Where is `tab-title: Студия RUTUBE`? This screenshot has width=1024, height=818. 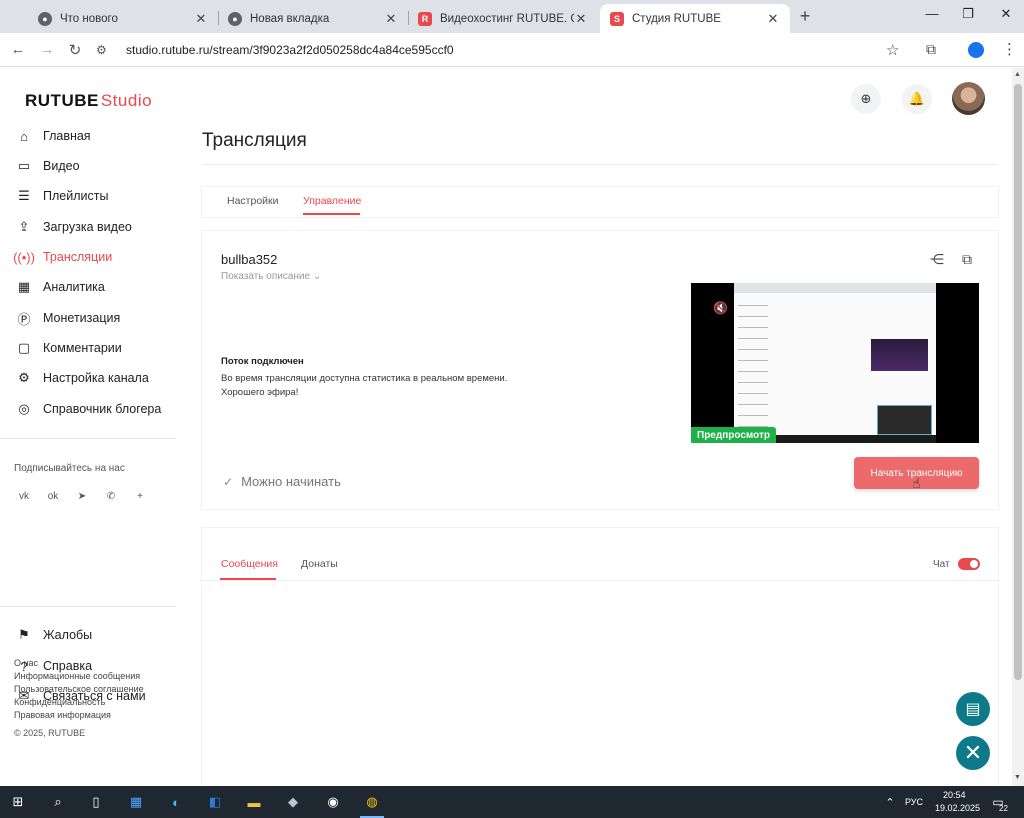 tab-title: Студия RUTUBE is located at coordinates (676, 18).